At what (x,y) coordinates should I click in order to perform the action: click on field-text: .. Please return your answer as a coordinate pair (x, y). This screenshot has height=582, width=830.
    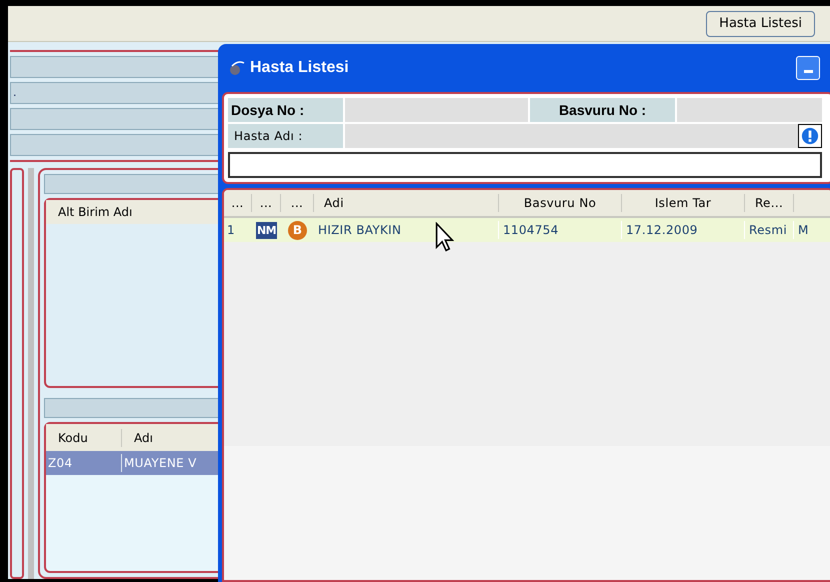
    Looking at the image, I should click on (14, 92).